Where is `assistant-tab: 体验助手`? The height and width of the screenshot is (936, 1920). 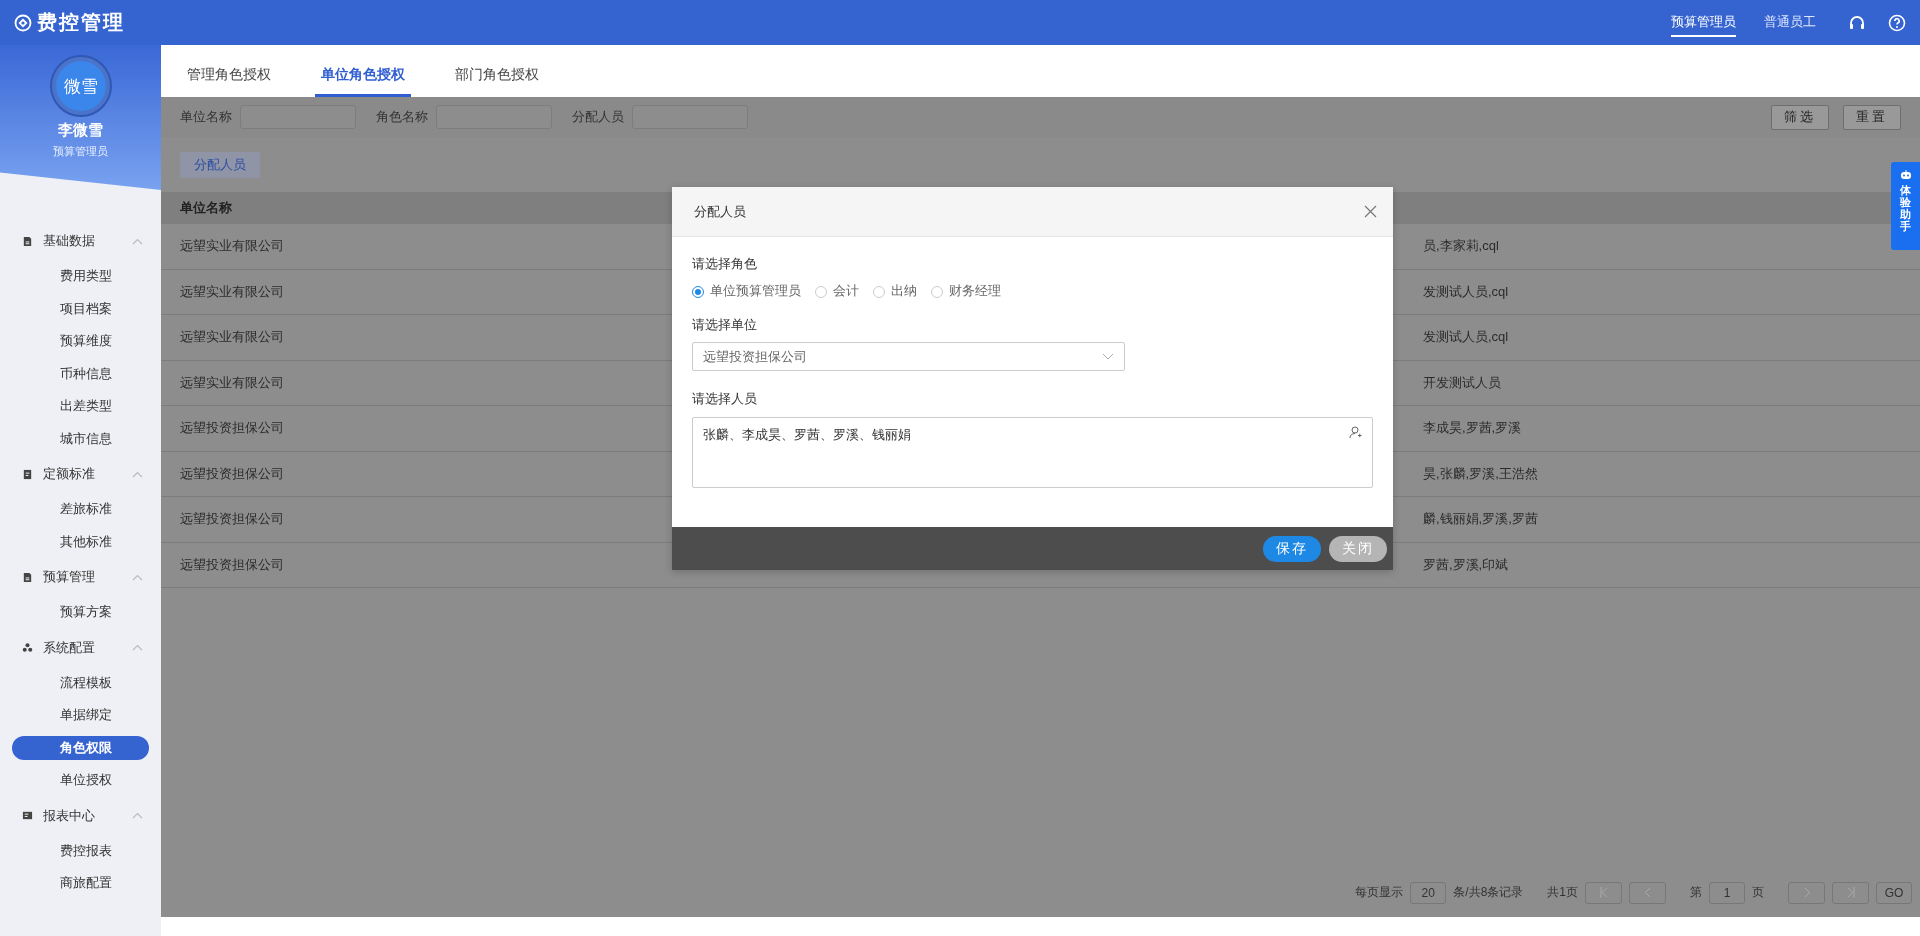 assistant-tab: 体验助手 is located at coordinates (1905, 206).